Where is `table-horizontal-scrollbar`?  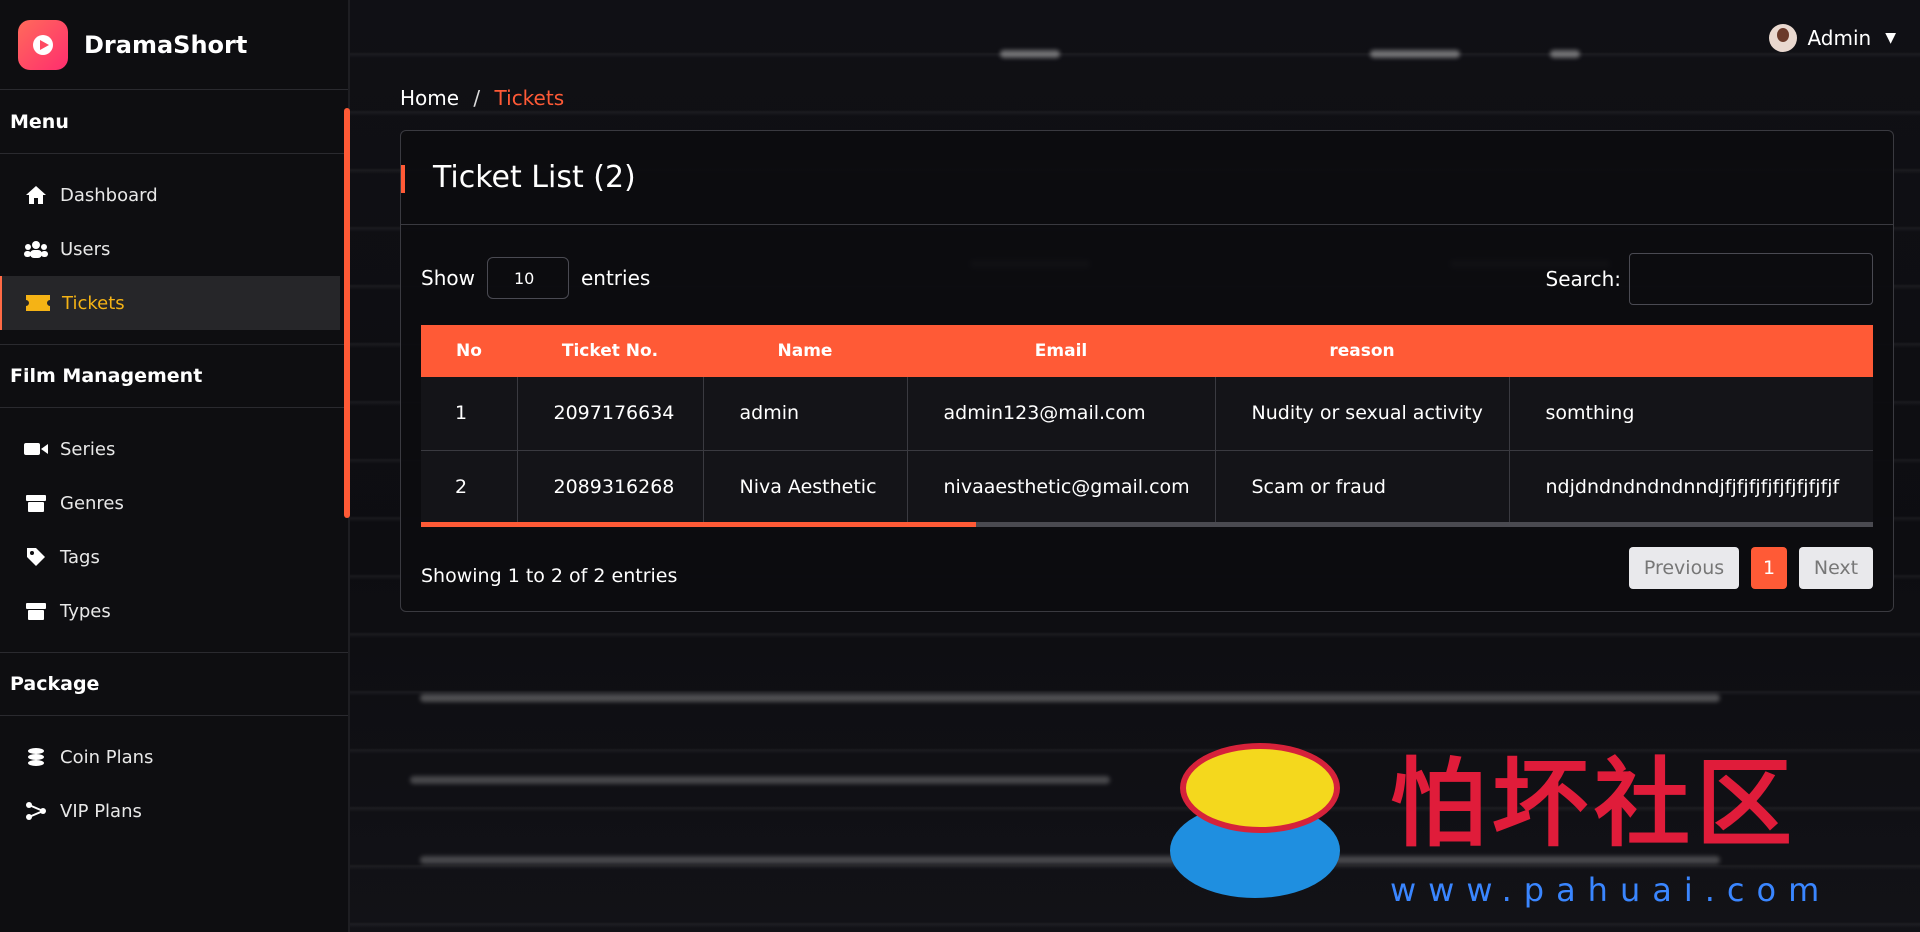
table-horizontal-scrollbar is located at coordinates (1147, 524).